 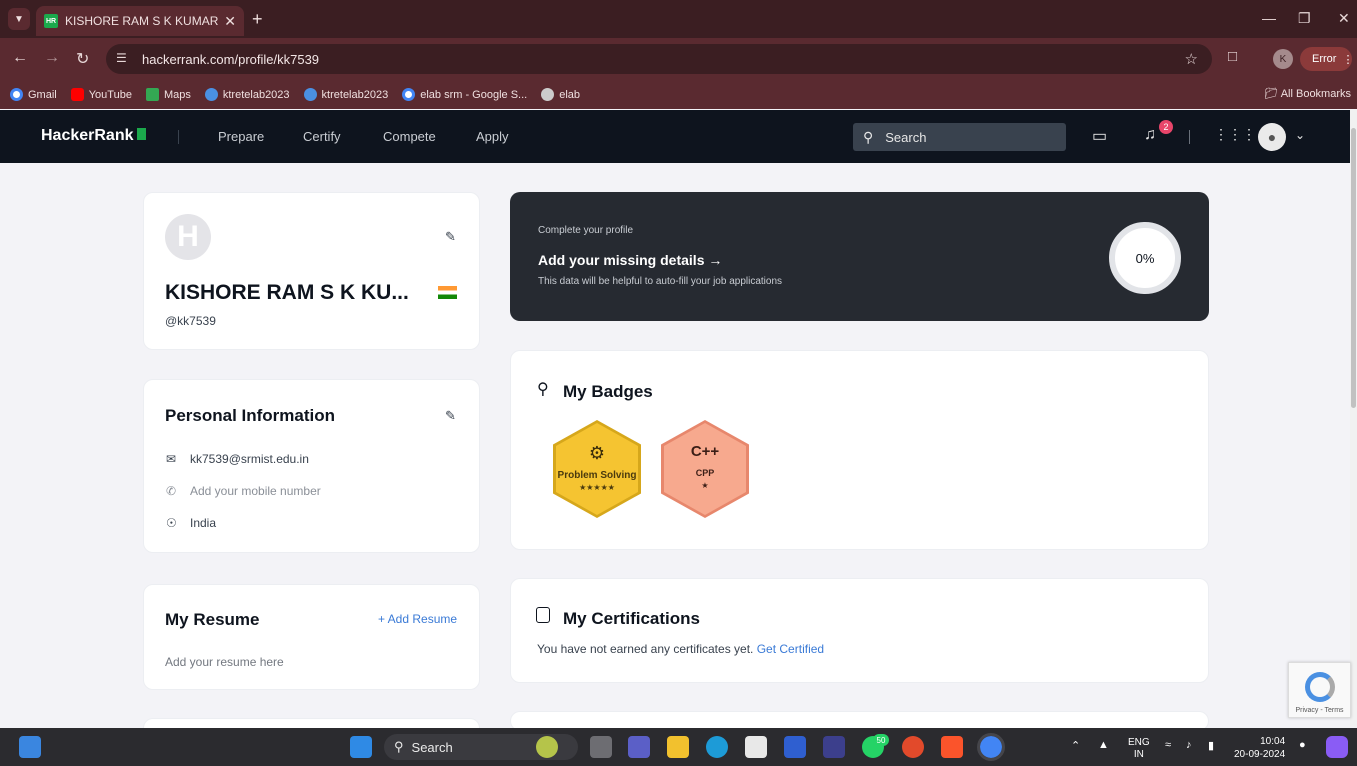 What do you see at coordinates (586, 230) in the screenshot?
I see `complete-profile-kicker: Complete your profile` at bounding box center [586, 230].